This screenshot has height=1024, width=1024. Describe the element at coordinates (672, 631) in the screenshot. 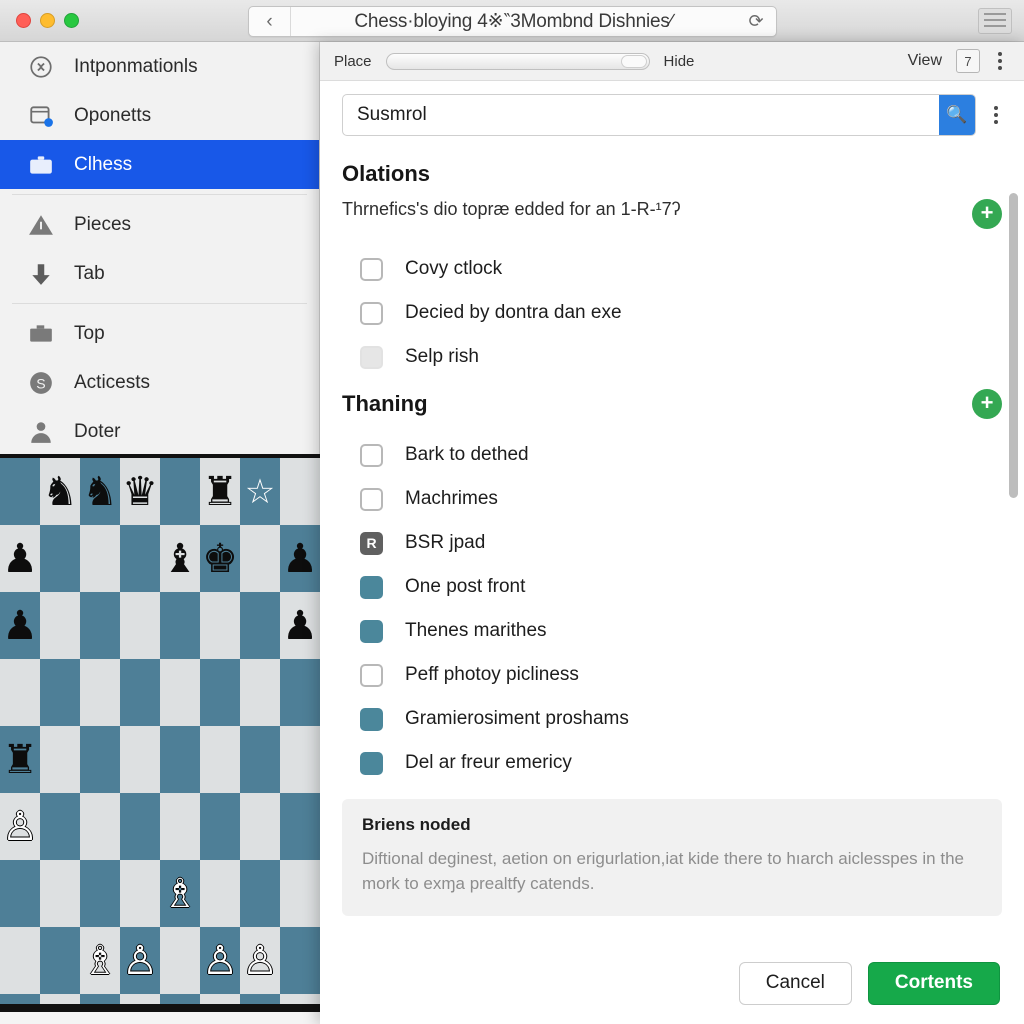

I see `checkbox-row: Thenes marithes` at that location.